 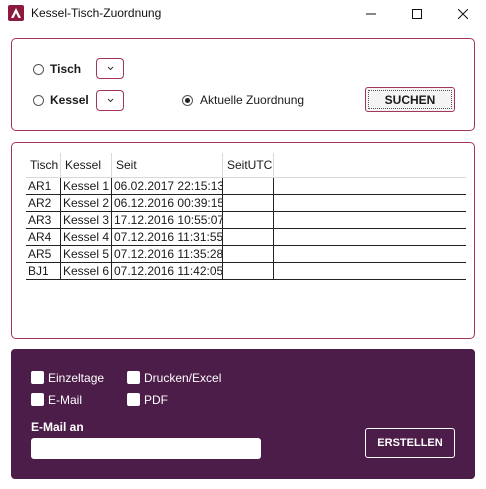 What do you see at coordinates (168, 254) in the screenshot?
I see `cell-seit: 07.12.2016 11:35:28` at bounding box center [168, 254].